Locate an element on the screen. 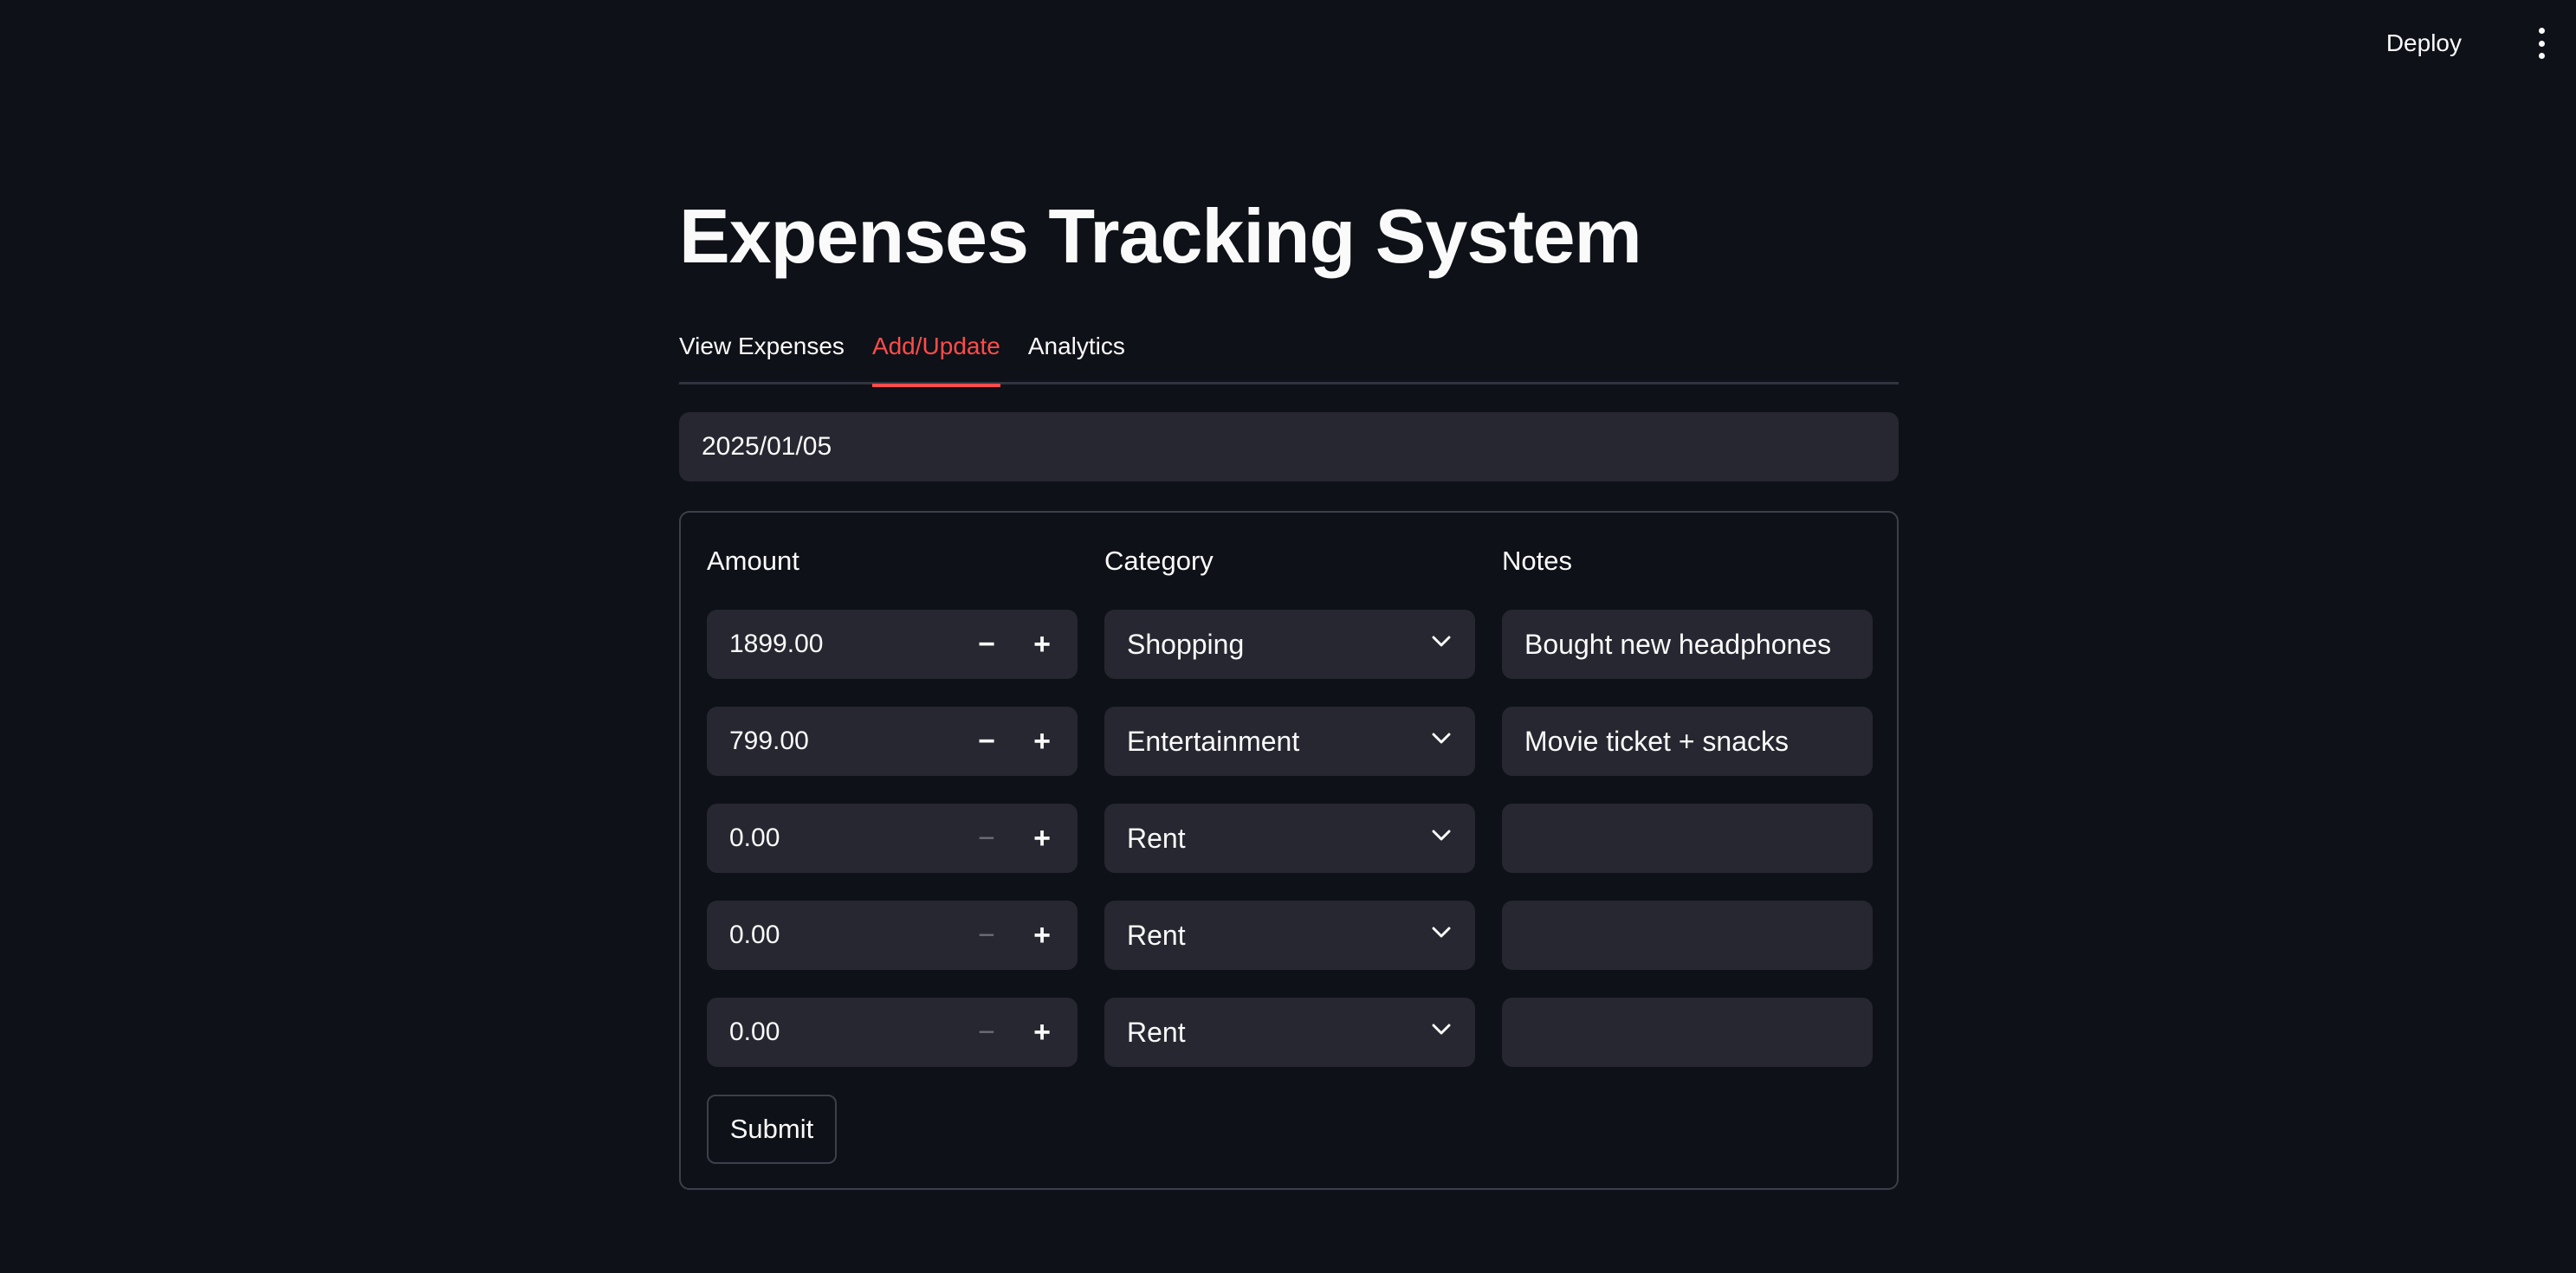  amount-stepper: 799.00 − + is located at coordinates (892, 741).